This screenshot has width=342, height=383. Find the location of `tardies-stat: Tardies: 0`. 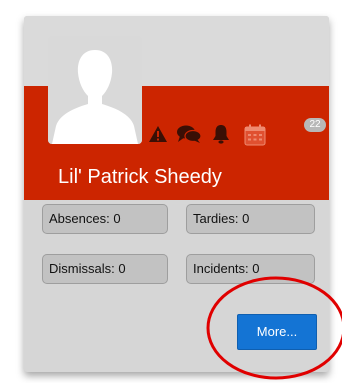

tardies-stat: Tardies: 0 is located at coordinates (250, 219).